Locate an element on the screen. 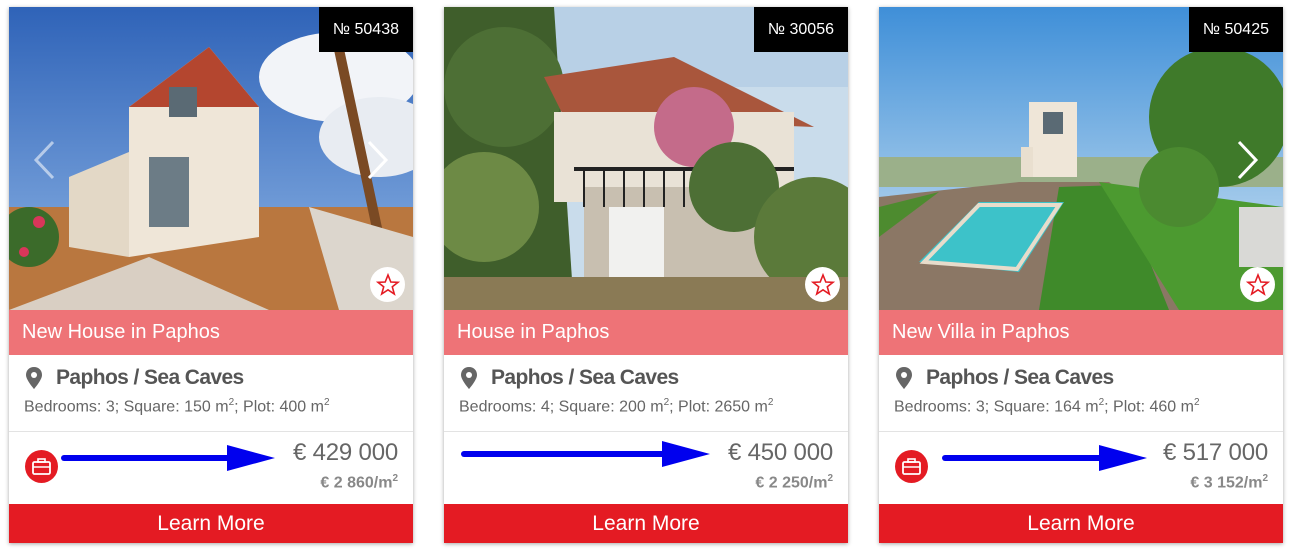 The image size is (1292, 552). property-title: House in Paphos is located at coordinates (646, 332).